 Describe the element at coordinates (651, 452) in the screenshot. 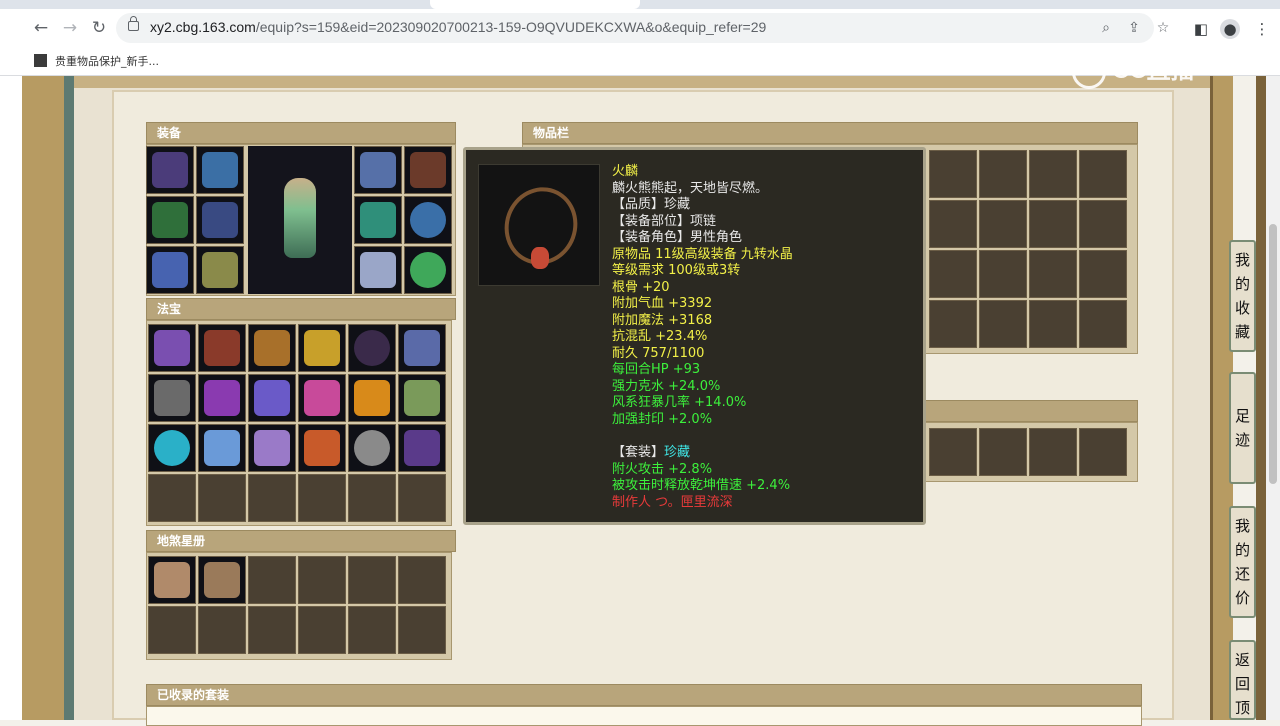

I see `item-set: 【套装】珍藏` at that location.